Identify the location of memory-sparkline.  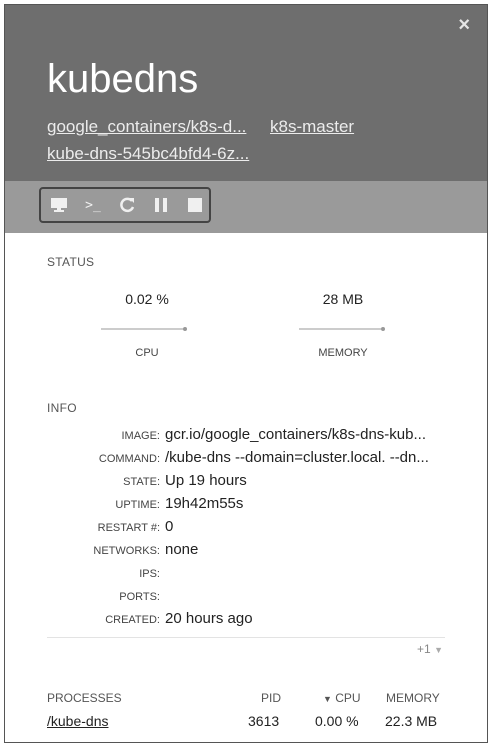
(342, 329).